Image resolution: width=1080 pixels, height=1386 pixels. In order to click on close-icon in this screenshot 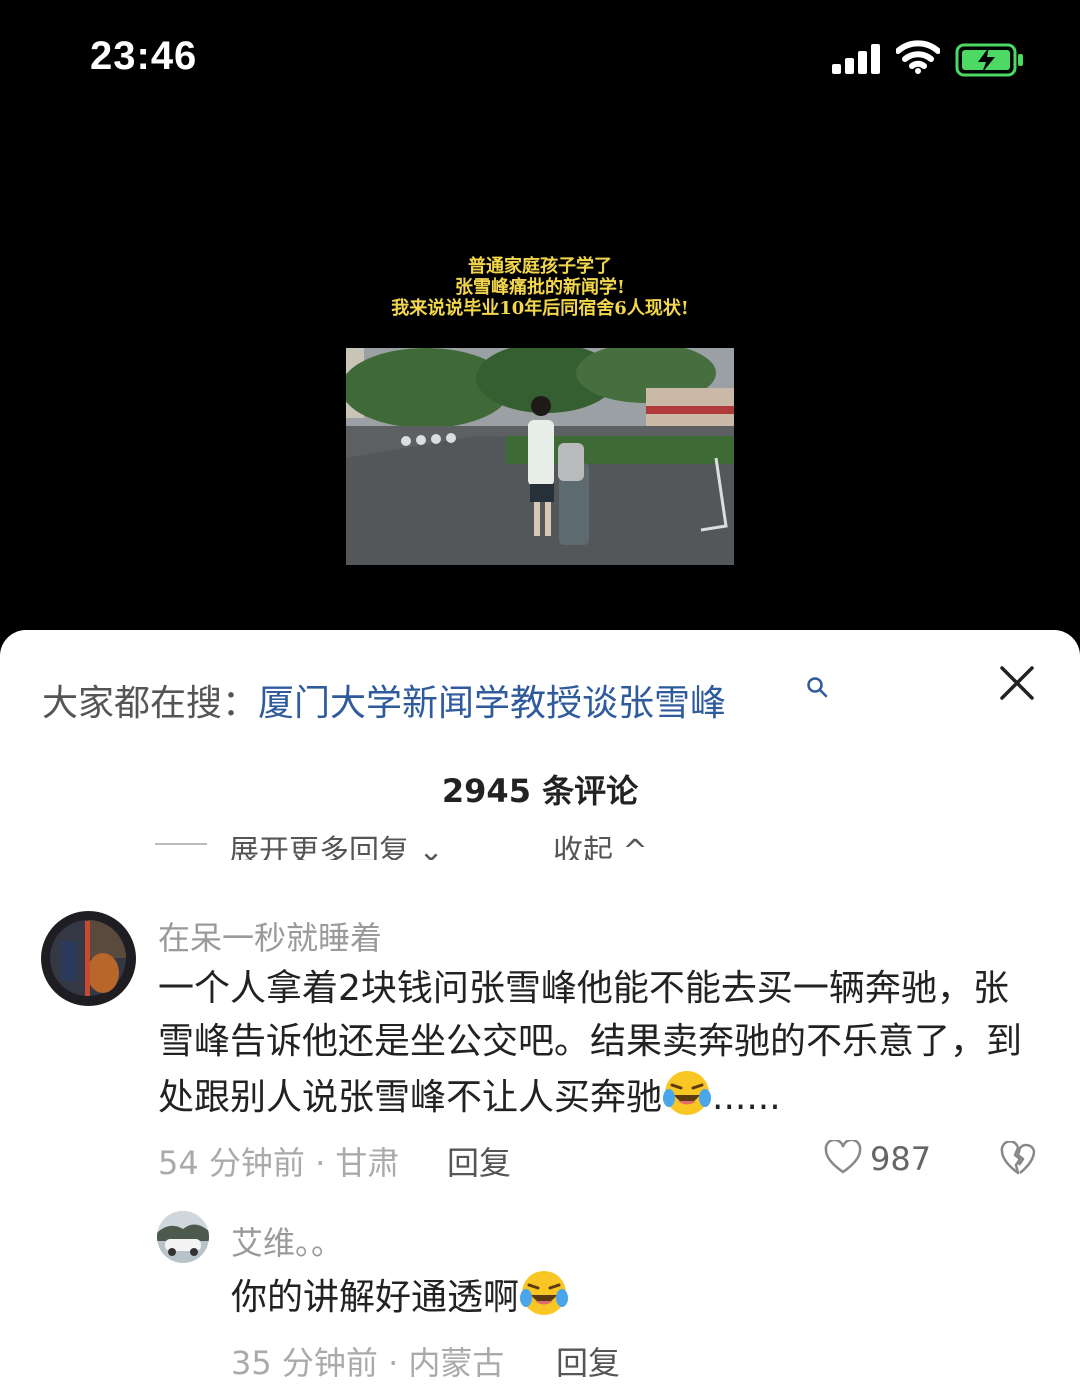, I will do `click(1017, 683)`.